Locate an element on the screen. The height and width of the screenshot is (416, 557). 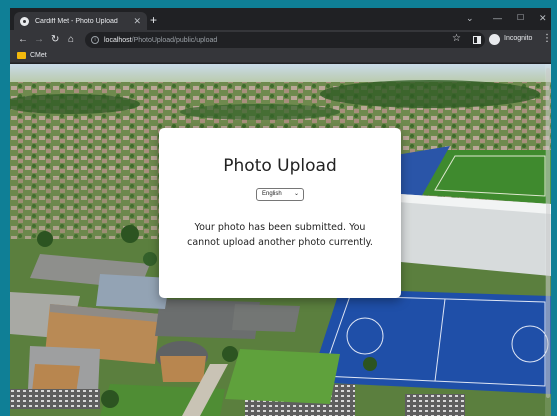
tab-title: Cardiff Met - Photo Upload is located at coordinates (76, 21).